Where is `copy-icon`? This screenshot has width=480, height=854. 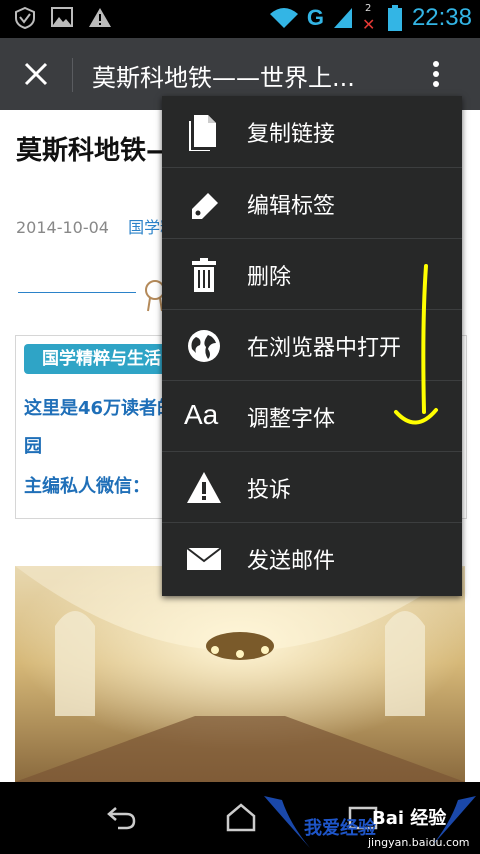 copy-icon is located at coordinates (202, 133).